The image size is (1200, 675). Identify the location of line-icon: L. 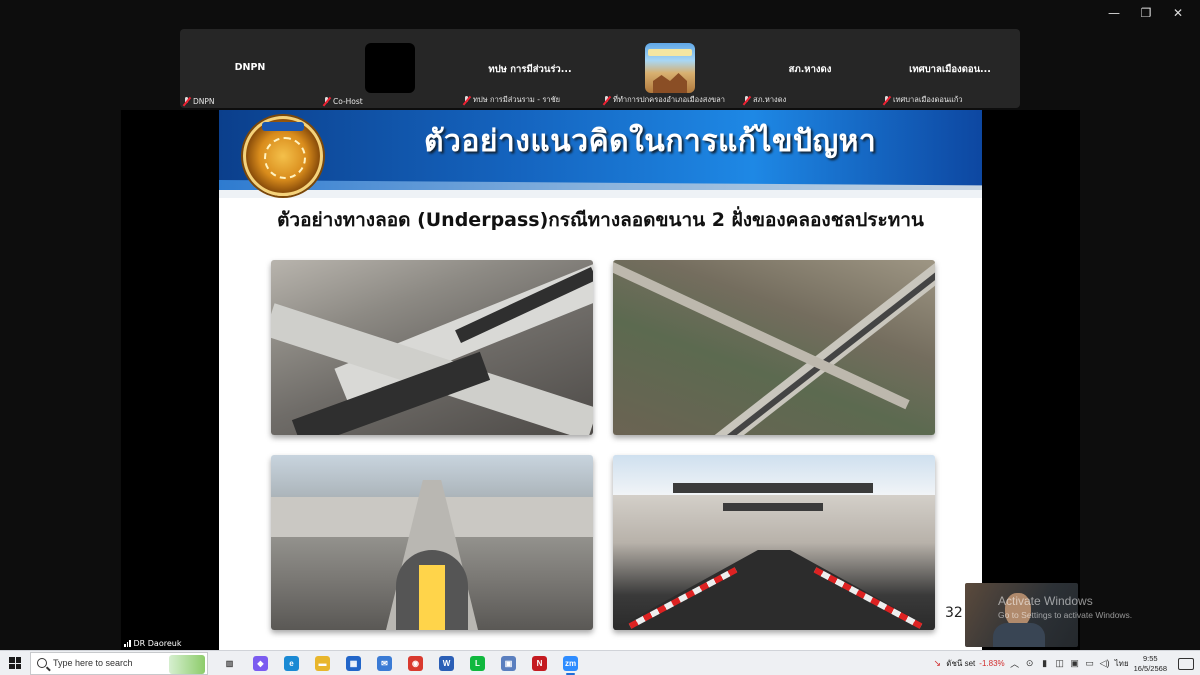
(477, 663).